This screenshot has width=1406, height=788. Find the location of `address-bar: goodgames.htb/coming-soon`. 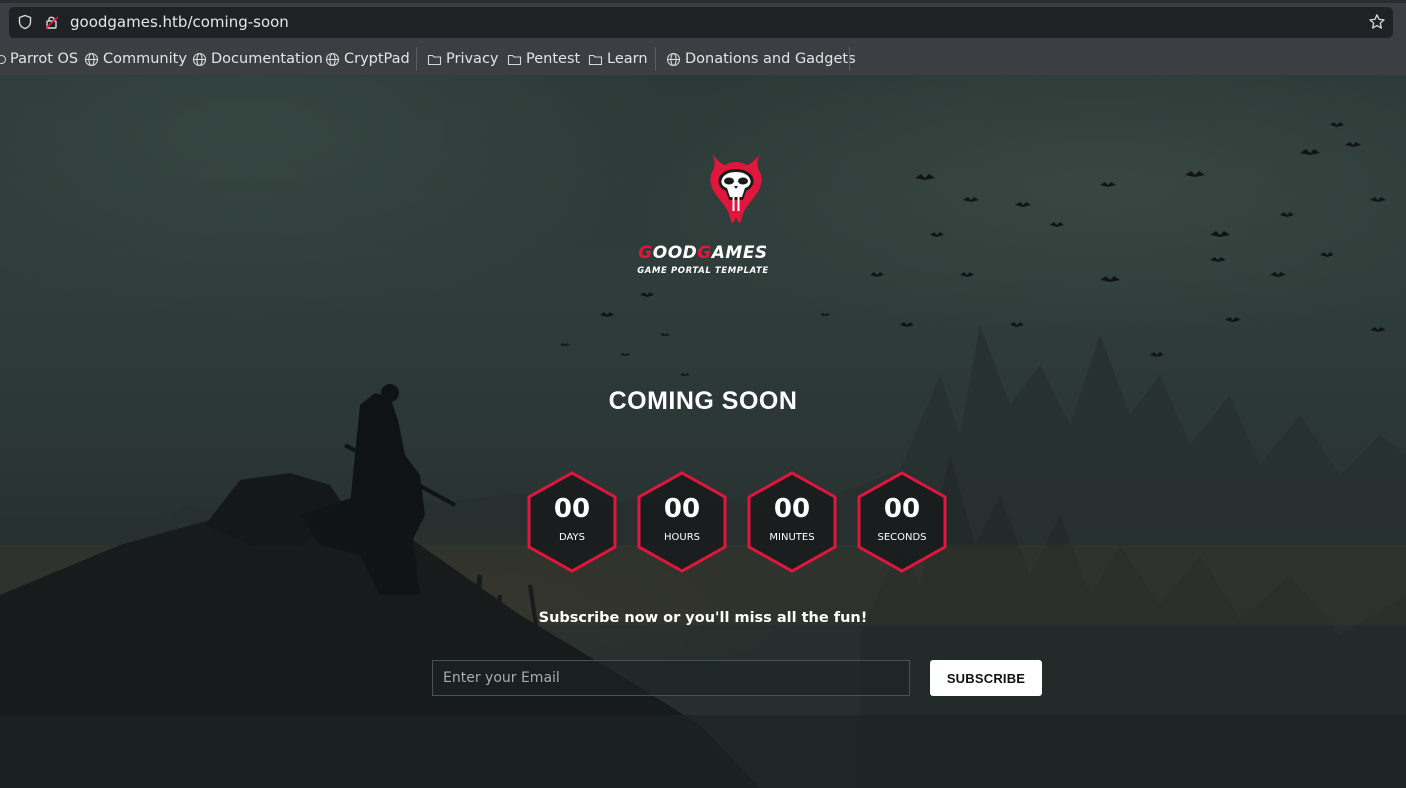

address-bar: goodgames.htb/coming-soon is located at coordinates (701, 22).